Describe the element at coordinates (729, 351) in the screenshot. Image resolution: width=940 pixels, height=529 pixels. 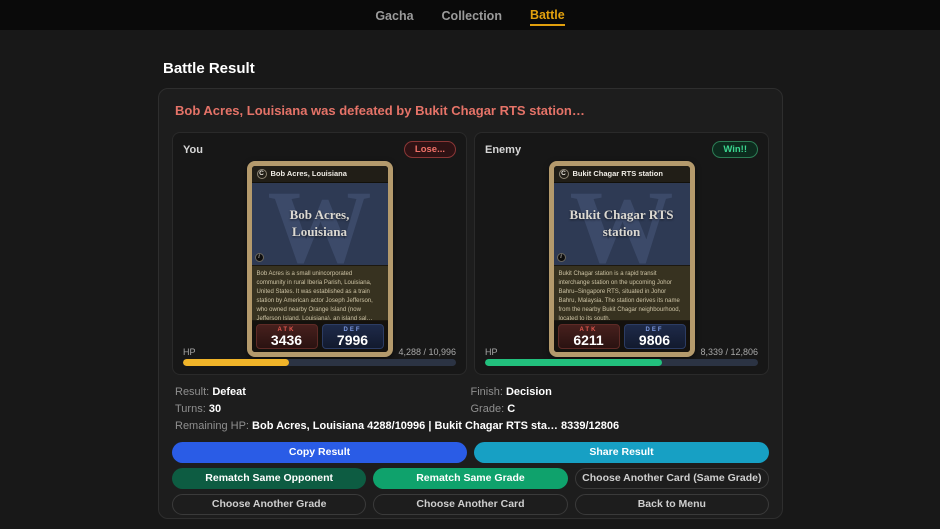
I see `hp-value: 8,339 / 12,806` at that location.